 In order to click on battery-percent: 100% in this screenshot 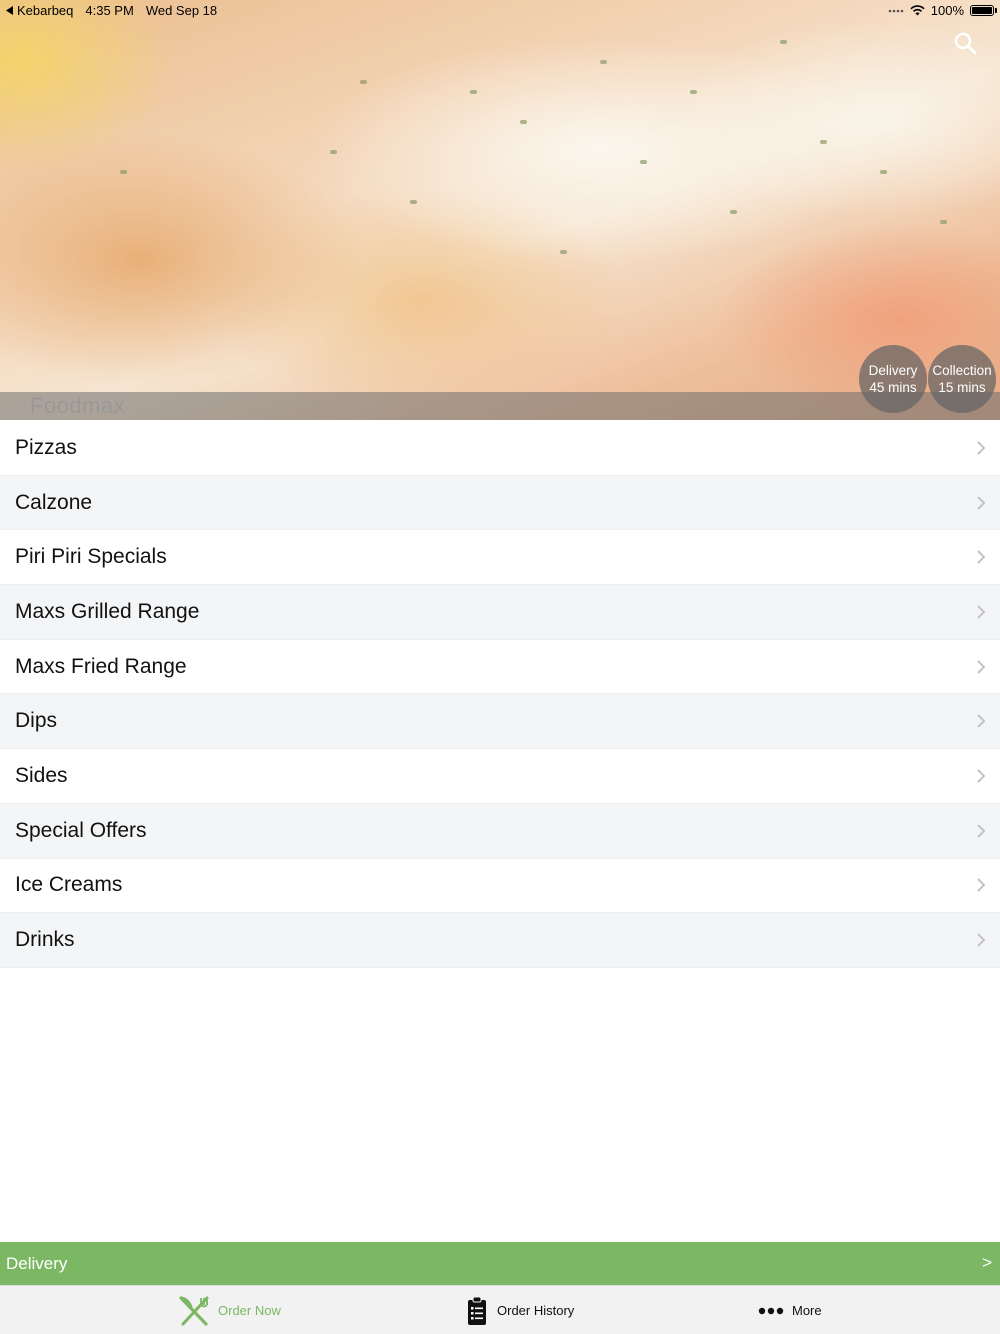, I will do `click(947, 10)`.